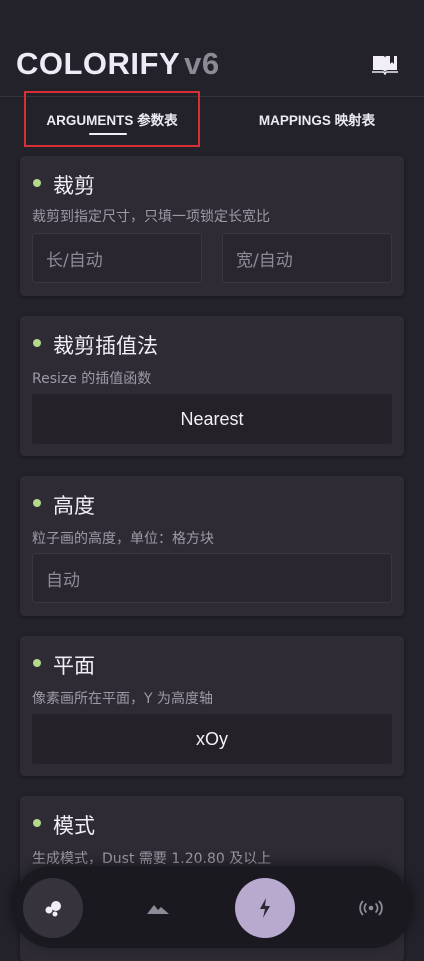 The width and height of the screenshot is (424, 961). Describe the element at coordinates (117, 258) in the screenshot. I see `crop-length-input: 长/自动` at that location.